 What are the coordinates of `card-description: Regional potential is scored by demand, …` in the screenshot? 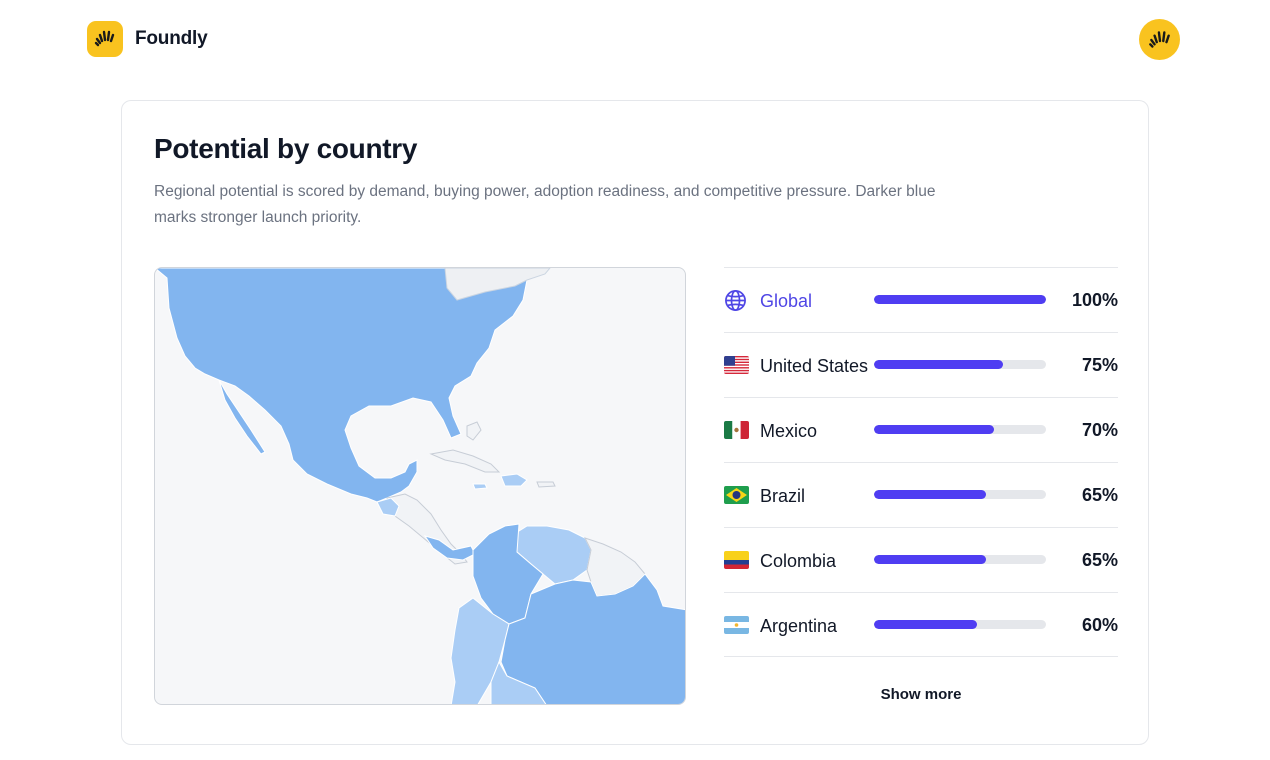 It's located at (545, 204).